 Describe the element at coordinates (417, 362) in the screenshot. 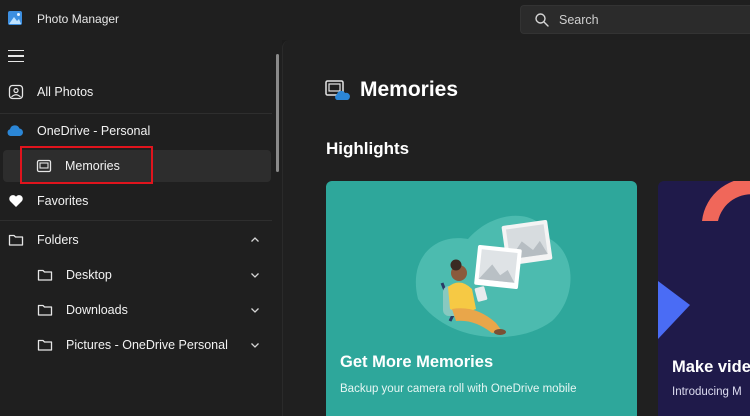

I see `card-title: Get More Memories` at that location.